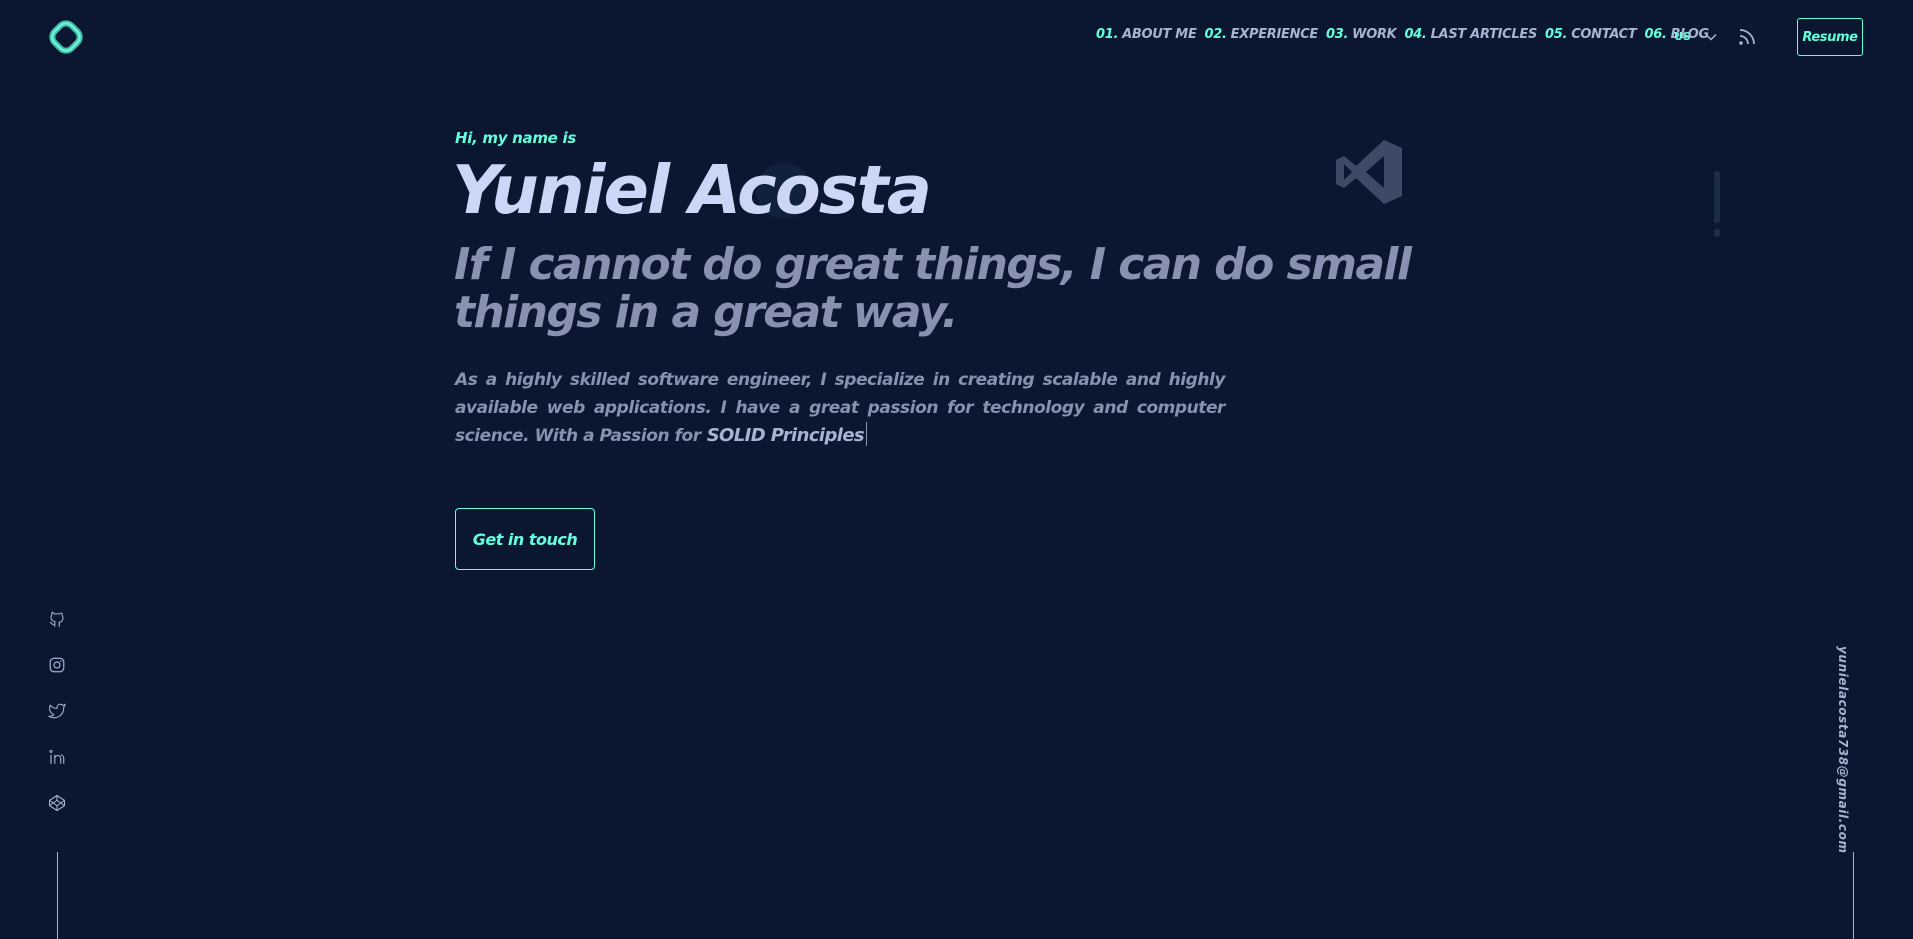  I want to click on nav-label: LAST ARTICLES, so click(1484, 34).